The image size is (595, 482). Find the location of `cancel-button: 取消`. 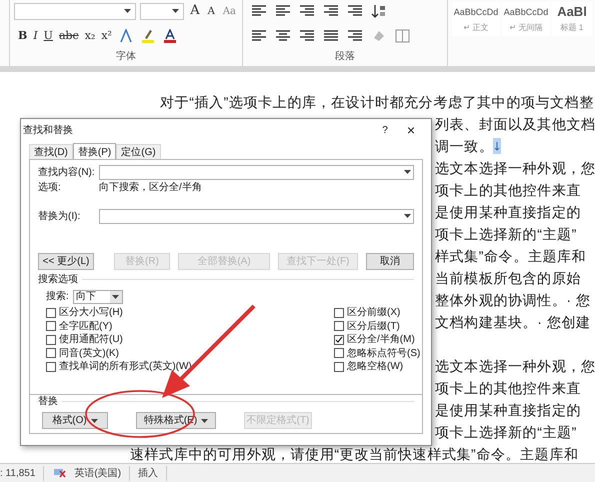

cancel-button: 取消 is located at coordinates (390, 261).